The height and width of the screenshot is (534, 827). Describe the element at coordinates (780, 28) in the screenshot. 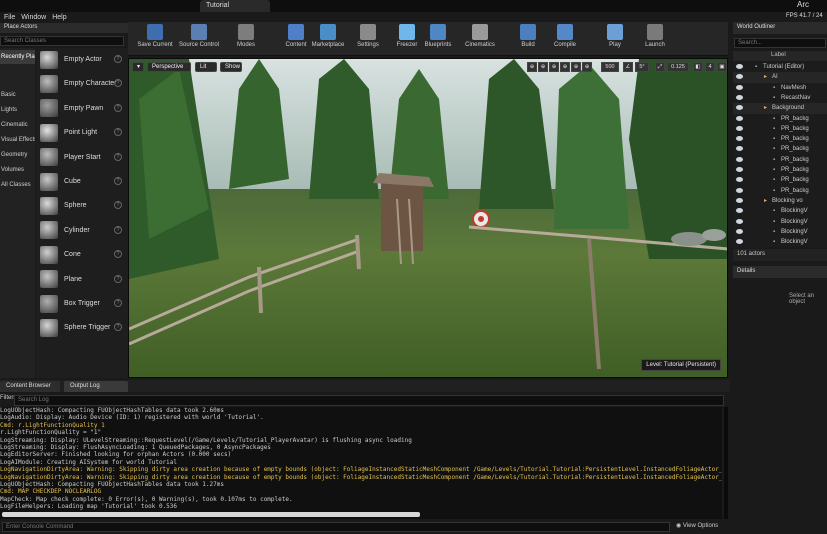

I see `world-outliner-tab: World Outliner` at that location.